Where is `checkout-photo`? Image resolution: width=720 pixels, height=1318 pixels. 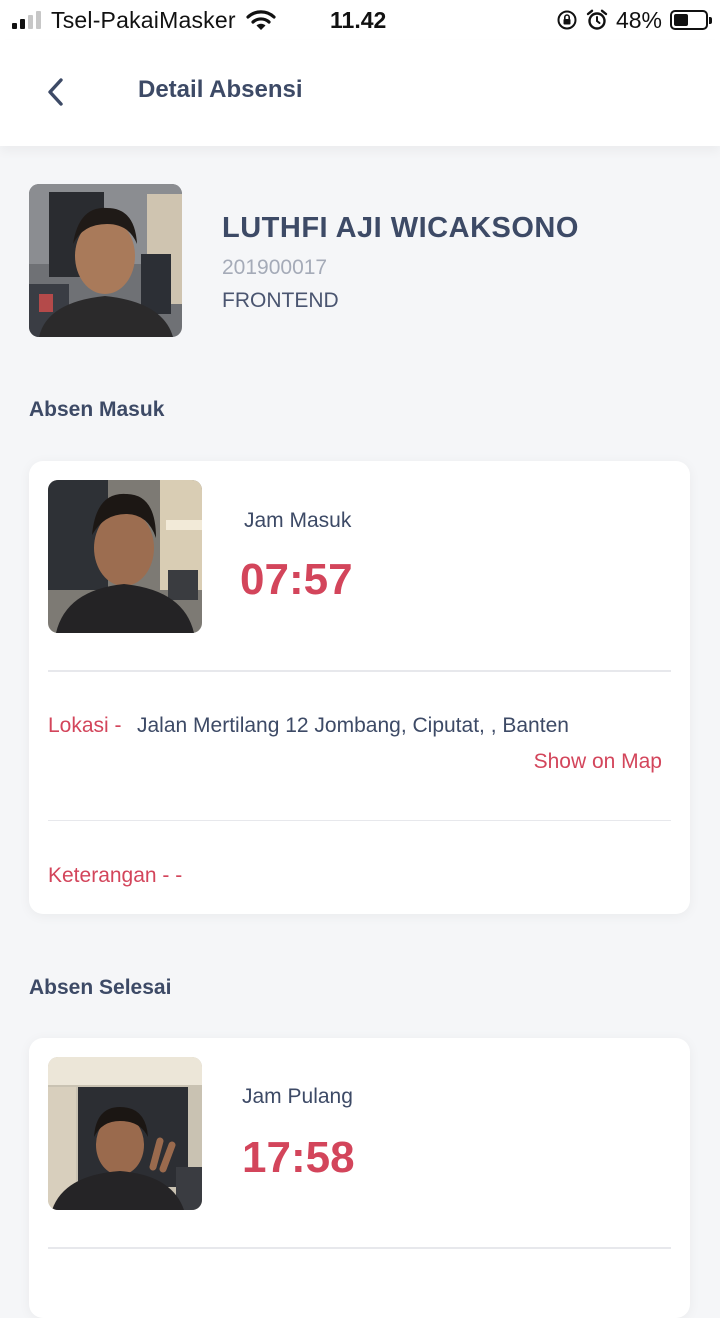
checkout-photo is located at coordinates (125, 1133).